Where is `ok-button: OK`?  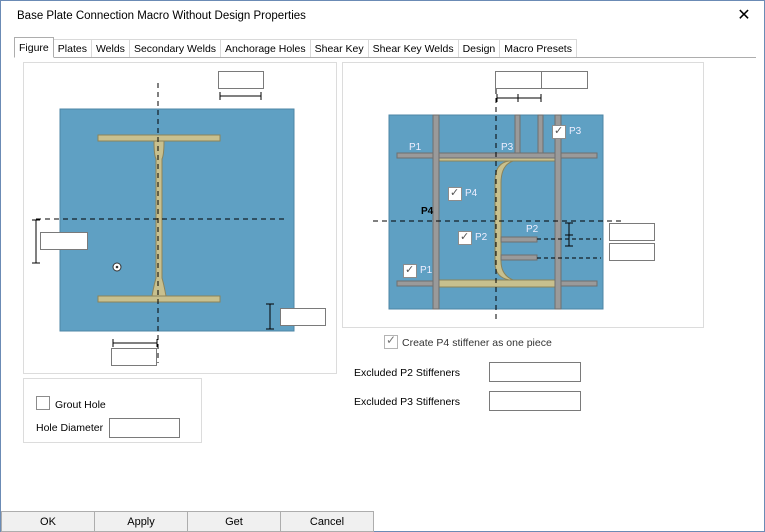
ok-button: OK is located at coordinates (48, 521).